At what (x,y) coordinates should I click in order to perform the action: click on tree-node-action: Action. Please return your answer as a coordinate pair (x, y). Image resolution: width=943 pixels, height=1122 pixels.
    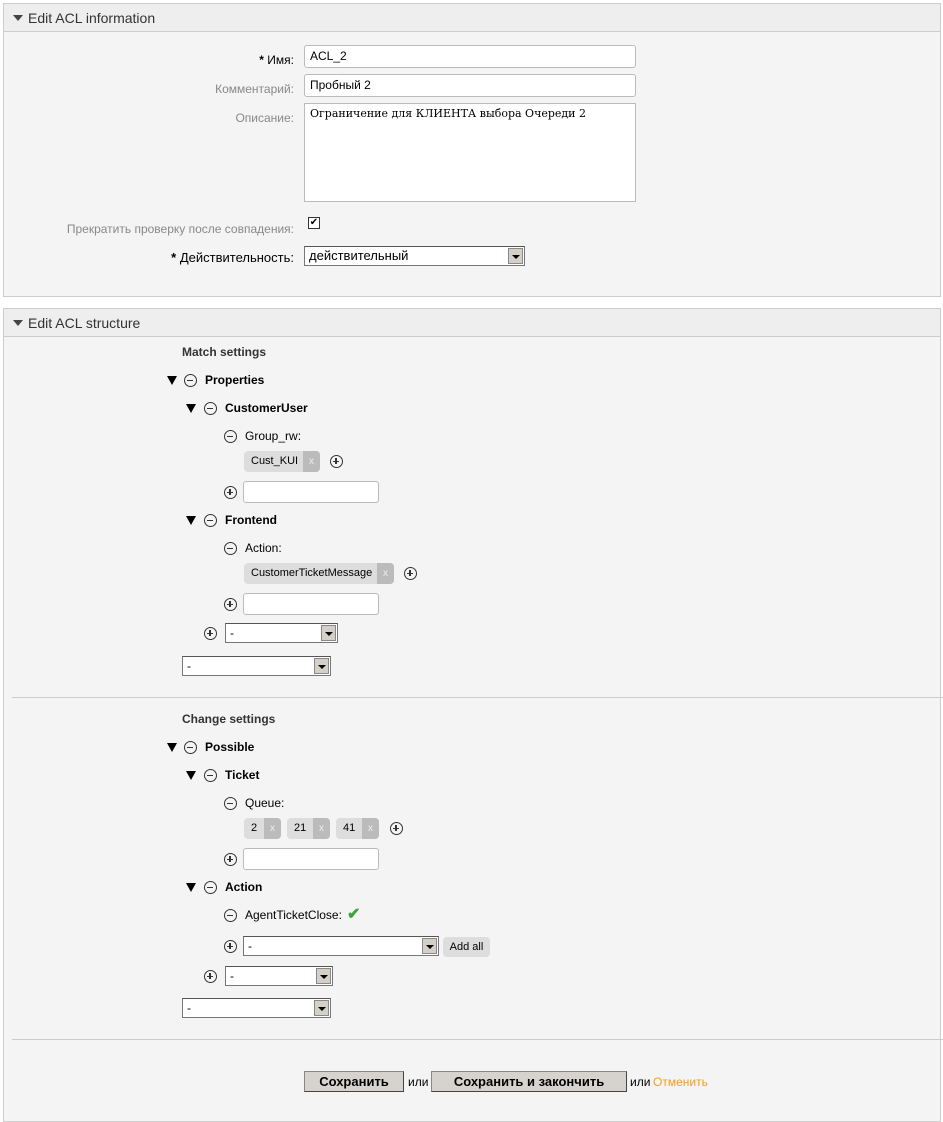
    Looking at the image, I should click on (244, 887).